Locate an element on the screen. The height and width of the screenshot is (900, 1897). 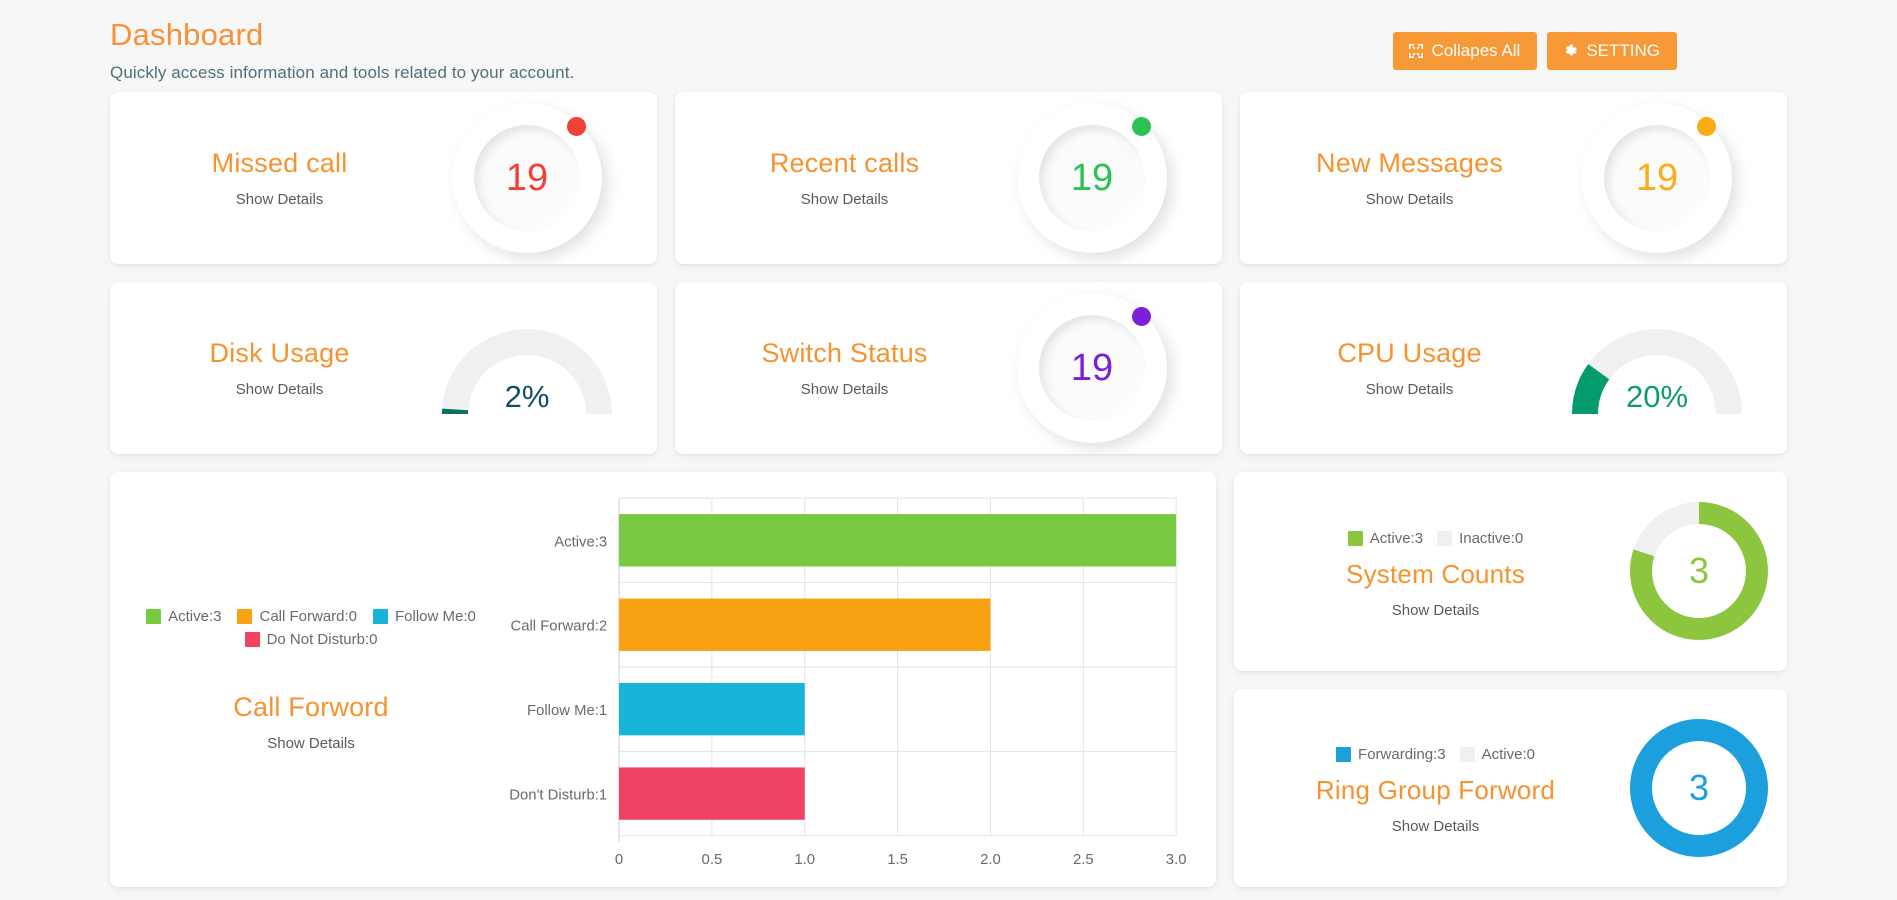
stat-card-title: Recent calls is located at coordinates (844, 163).